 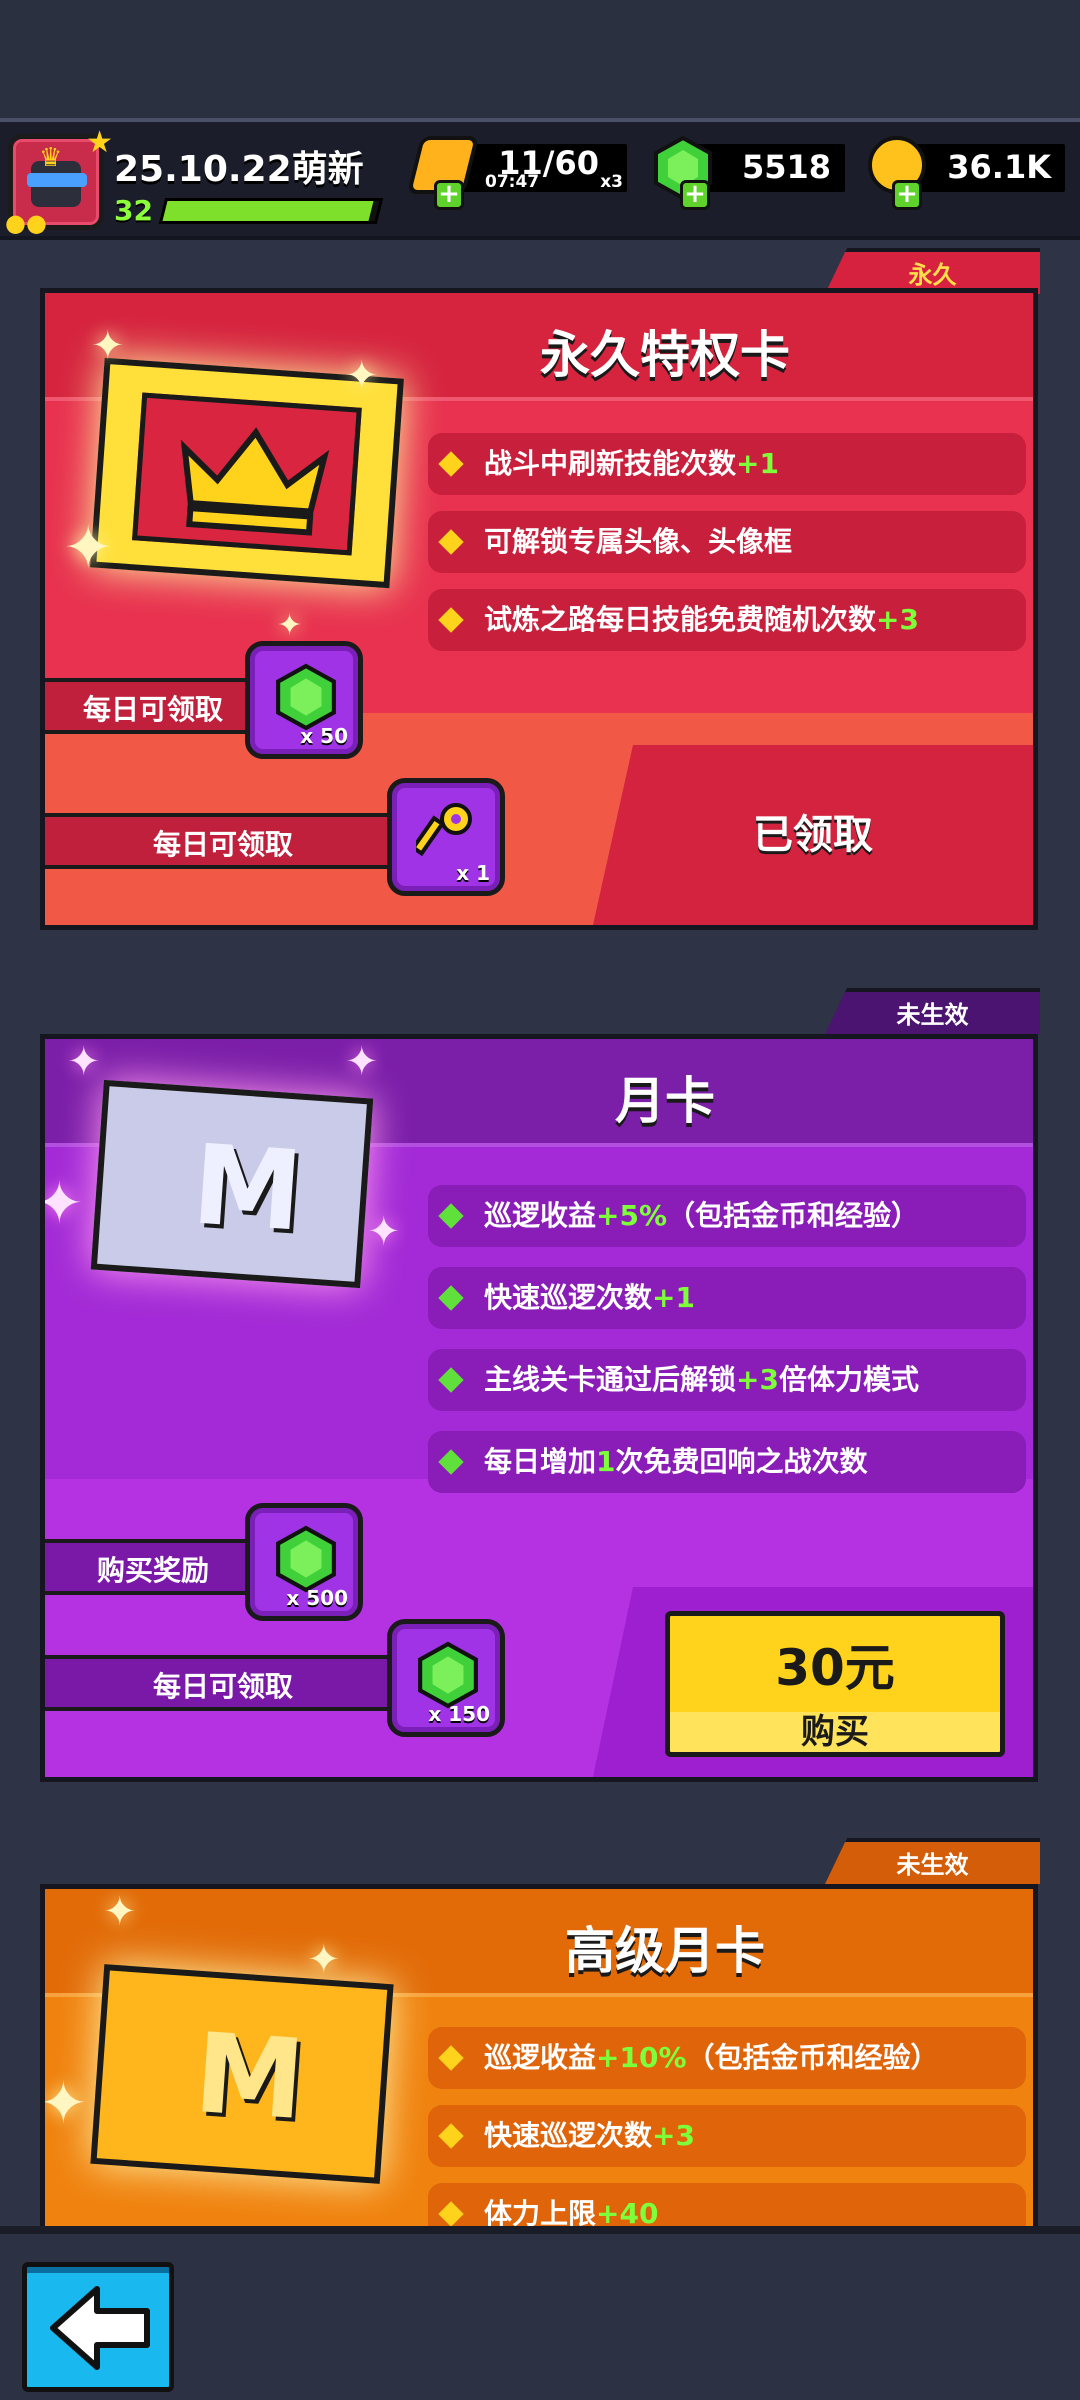 What do you see at coordinates (727, 1462) in the screenshot?
I see `perk-item: 每日增加1次免费回响之战次数` at bounding box center [727, 1462].